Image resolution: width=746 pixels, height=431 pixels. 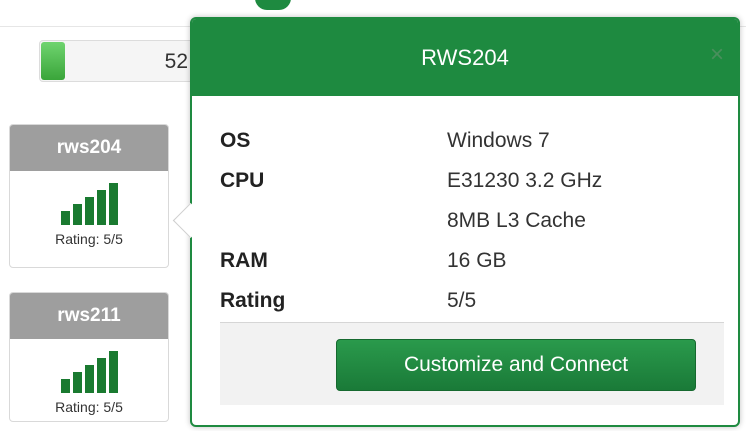 I want to click on workstation-card-rws211: rws211 Rating: 5/5, so click(x=89, y=357).